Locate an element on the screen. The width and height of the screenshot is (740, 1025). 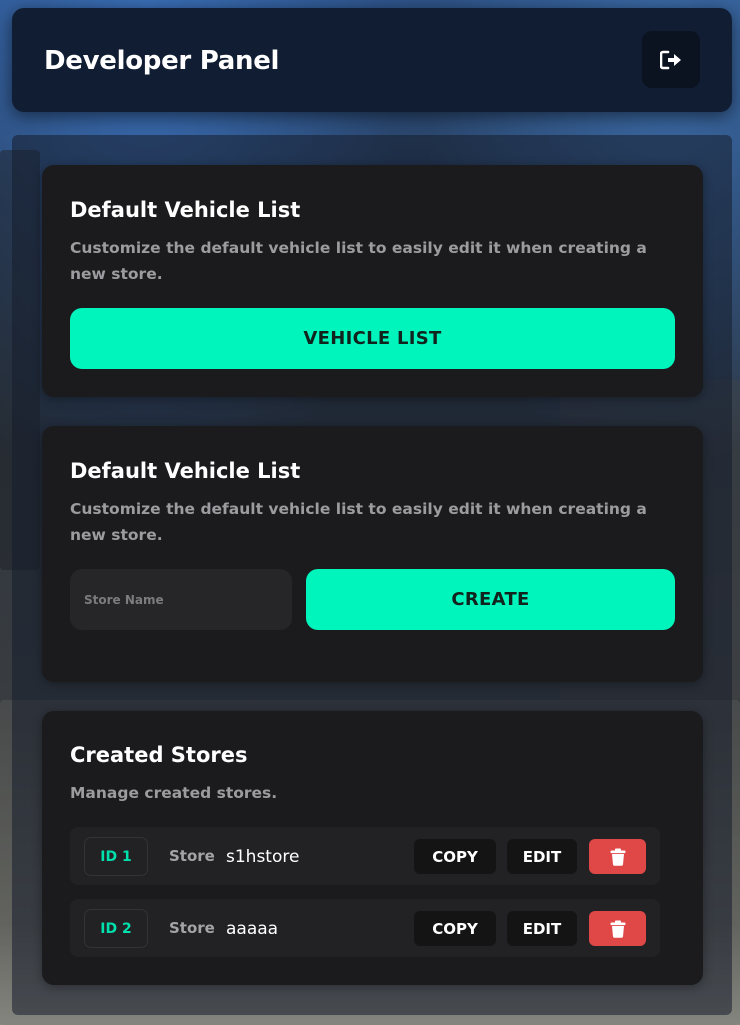
store-name: aaaaa is located at coordinates (252, 929).